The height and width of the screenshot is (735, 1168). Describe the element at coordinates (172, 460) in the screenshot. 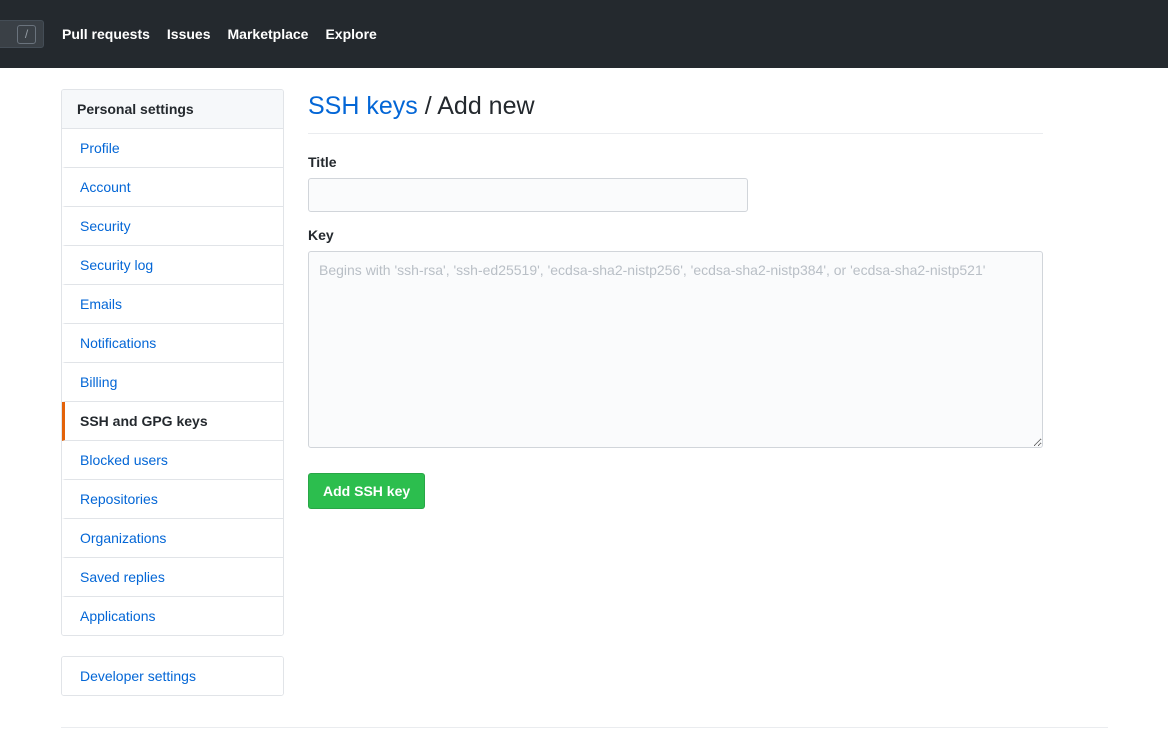

I see `sidebar-item-blocked-users: Blocked users` at that location.